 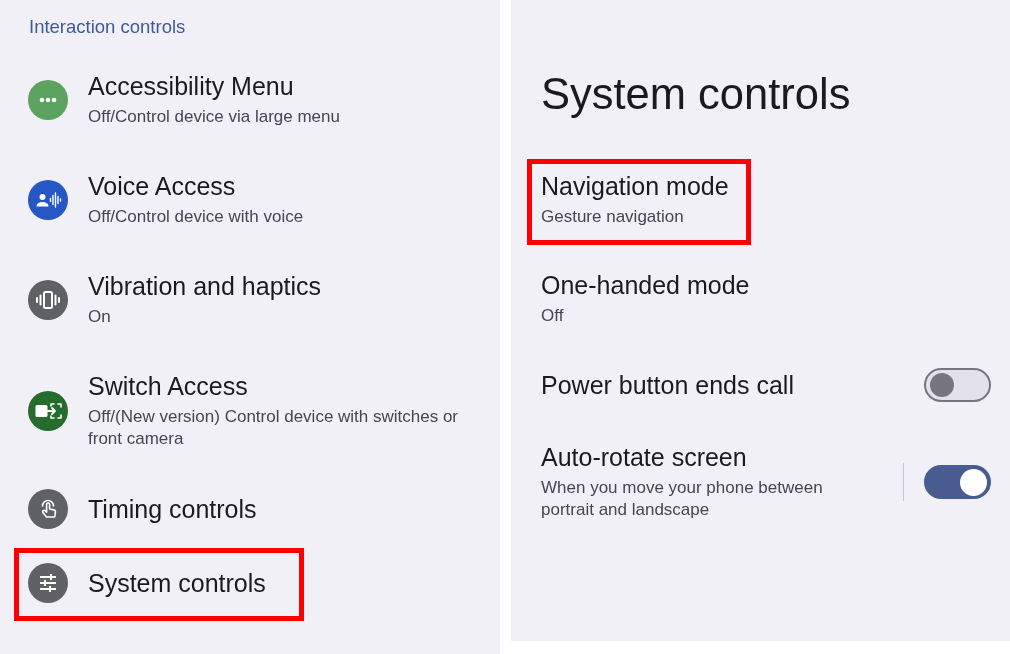 I want to click on item-subtitle: Off/Control device via large menu, so click(x=214, y=117).